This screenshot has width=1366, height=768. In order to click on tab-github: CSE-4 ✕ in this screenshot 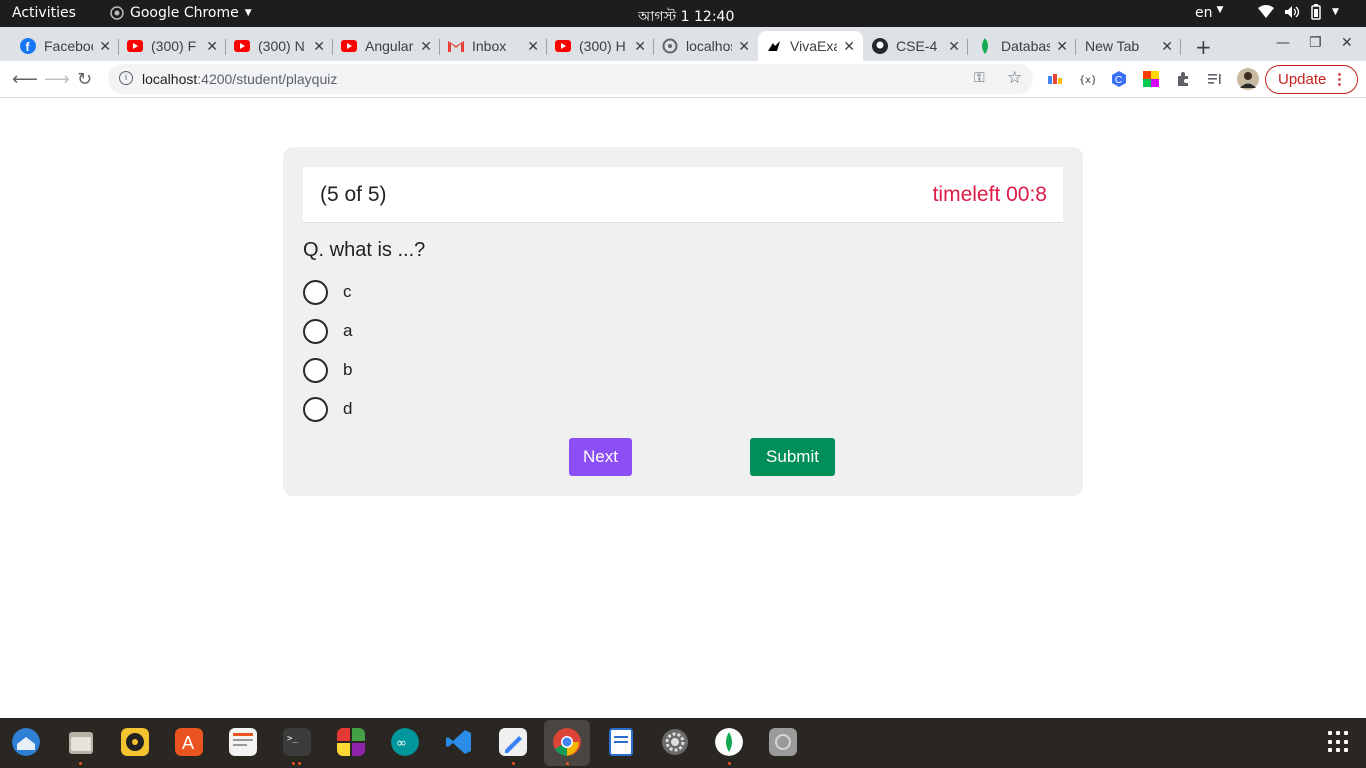, I will do `click(916, 46)`.